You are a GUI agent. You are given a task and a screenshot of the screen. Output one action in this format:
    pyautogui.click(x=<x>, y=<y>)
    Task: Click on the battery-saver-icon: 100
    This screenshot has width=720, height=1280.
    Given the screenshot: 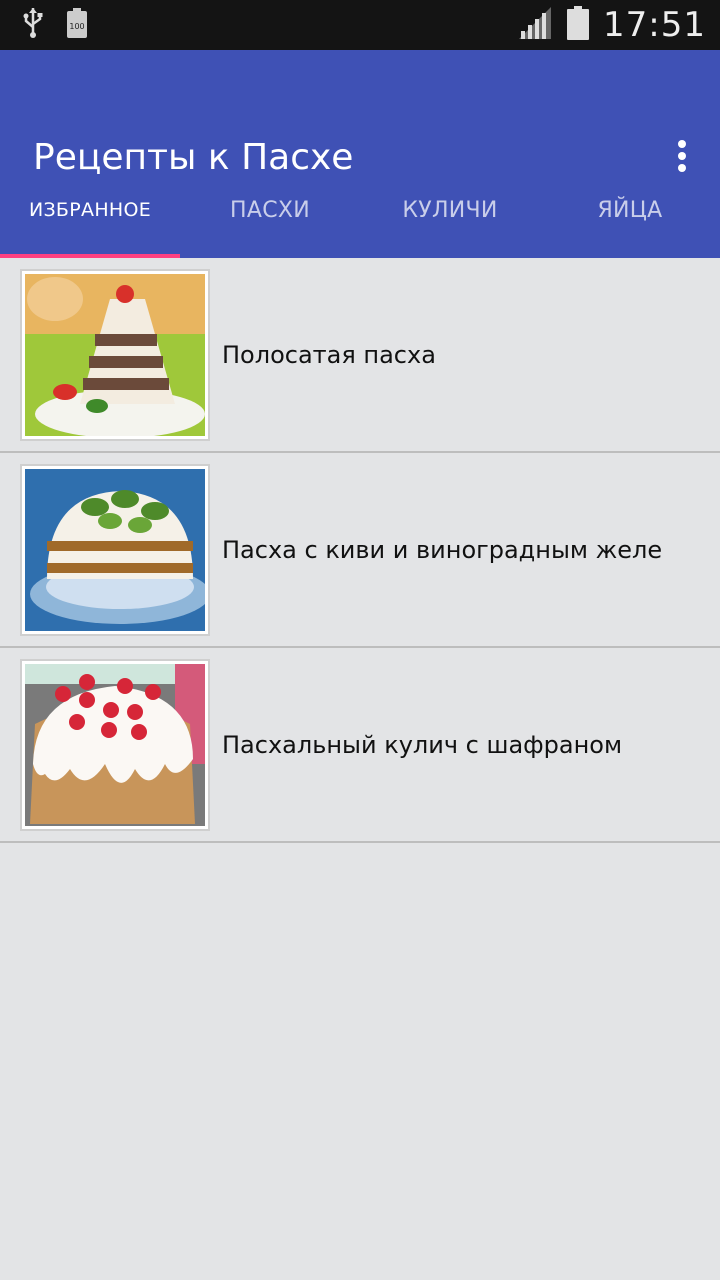 What is the action you would take?
    pyautogui.click(x=77, y=25)
    